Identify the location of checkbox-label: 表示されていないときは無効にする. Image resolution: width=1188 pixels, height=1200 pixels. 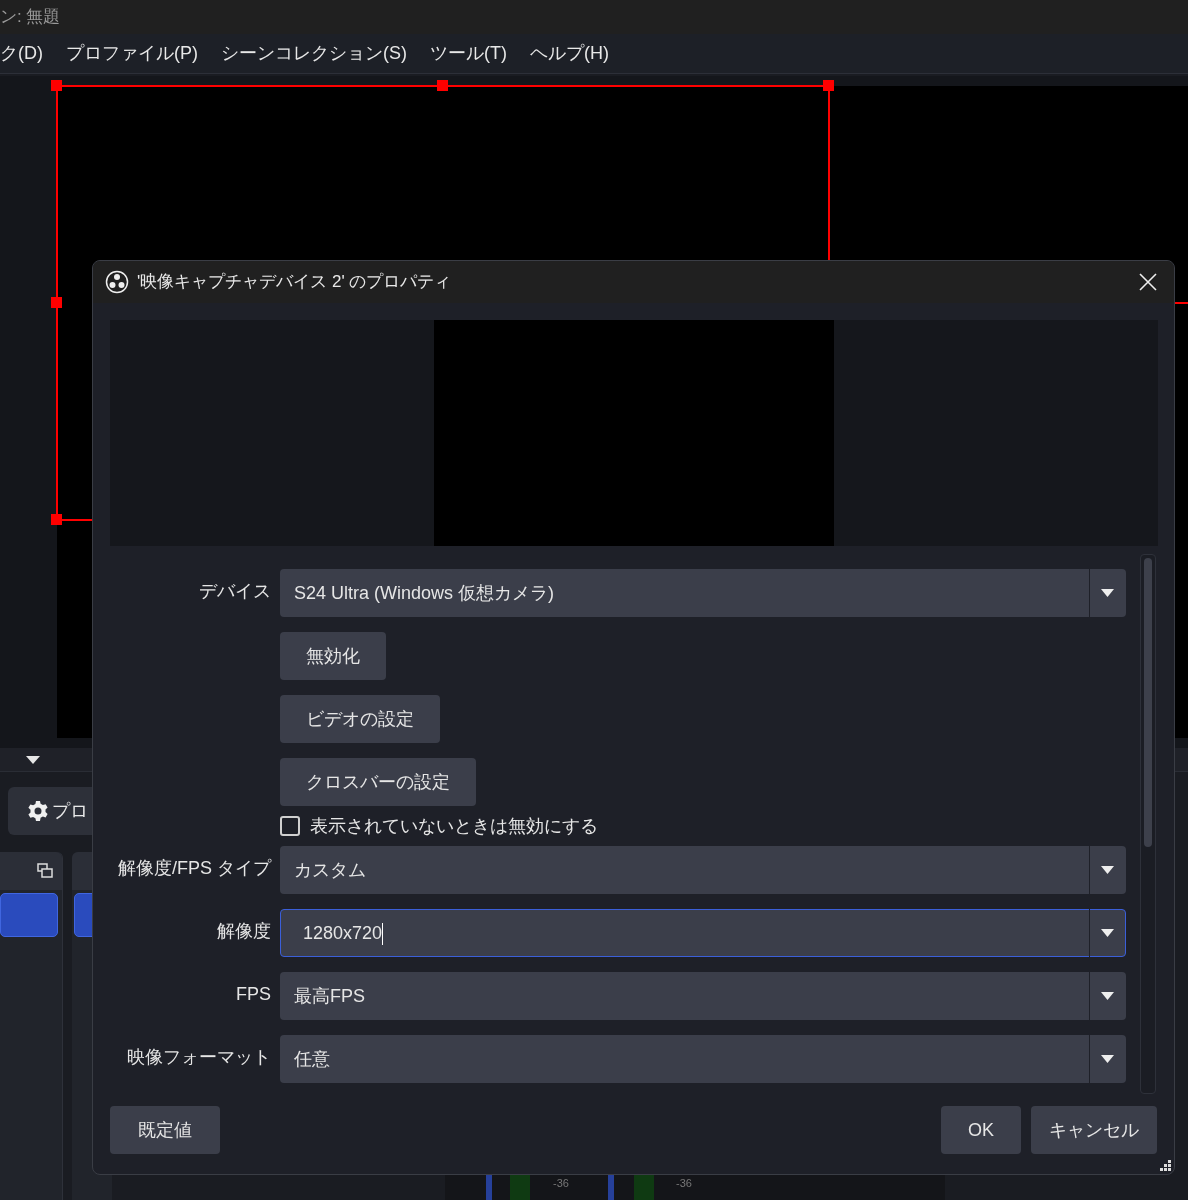
(454, 826).